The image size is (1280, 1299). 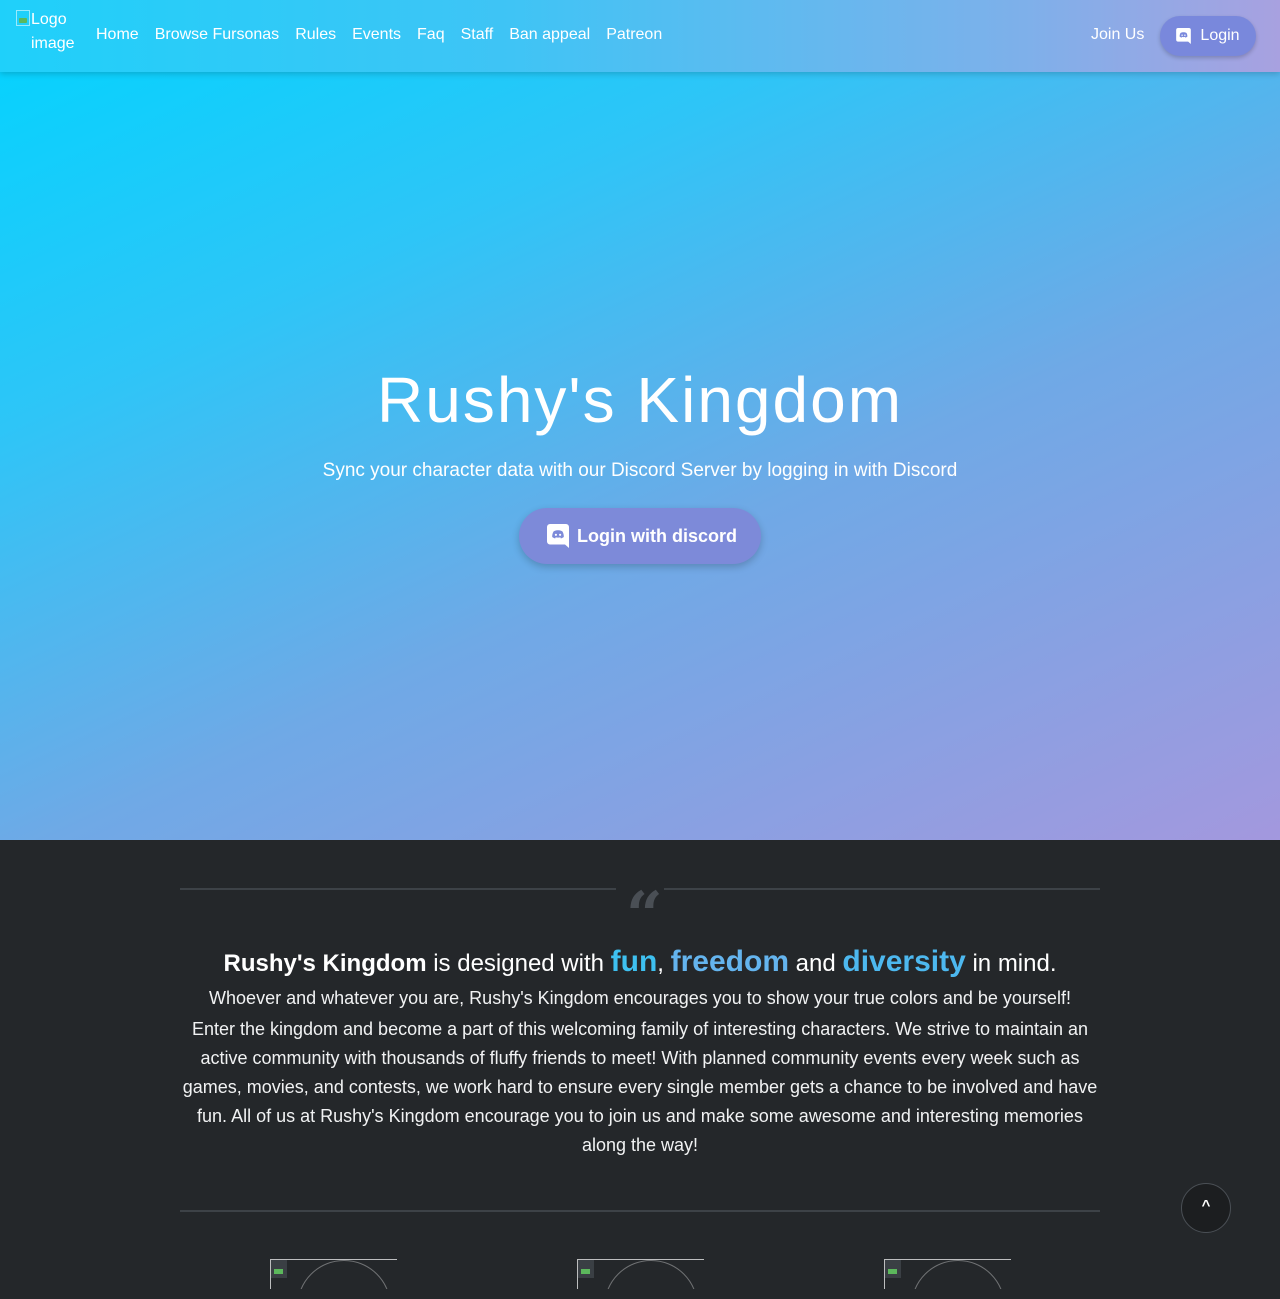 I want to click on divider-line-left, so click(x=398, y=889).